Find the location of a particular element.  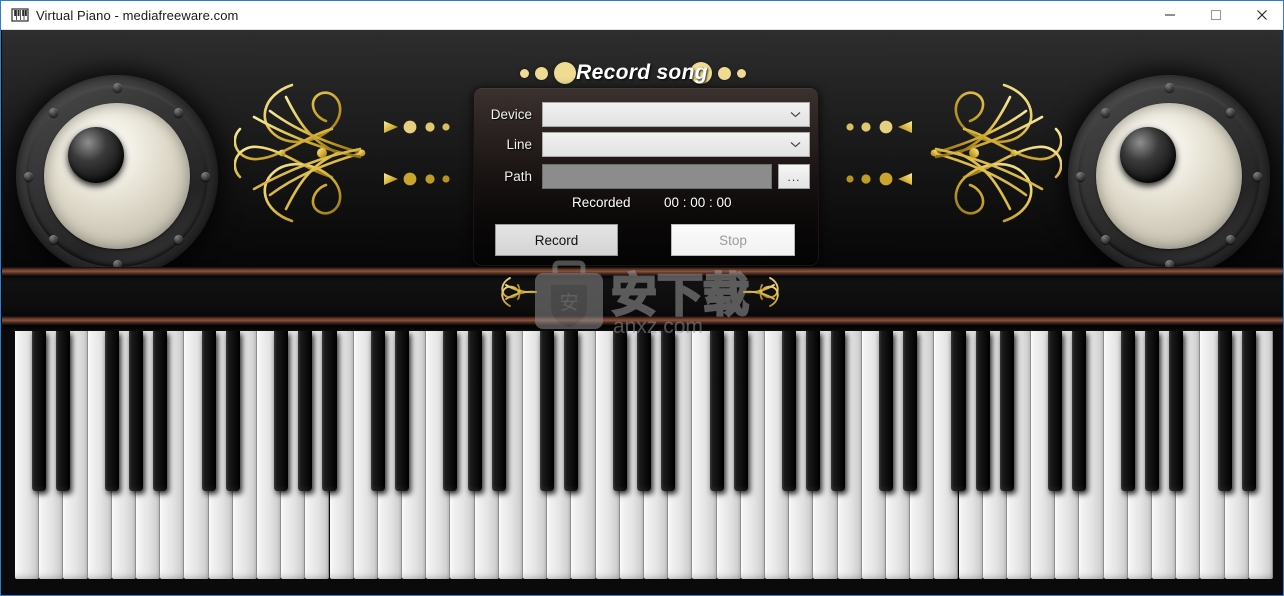

close-button is located at coordinates (1261, 15).